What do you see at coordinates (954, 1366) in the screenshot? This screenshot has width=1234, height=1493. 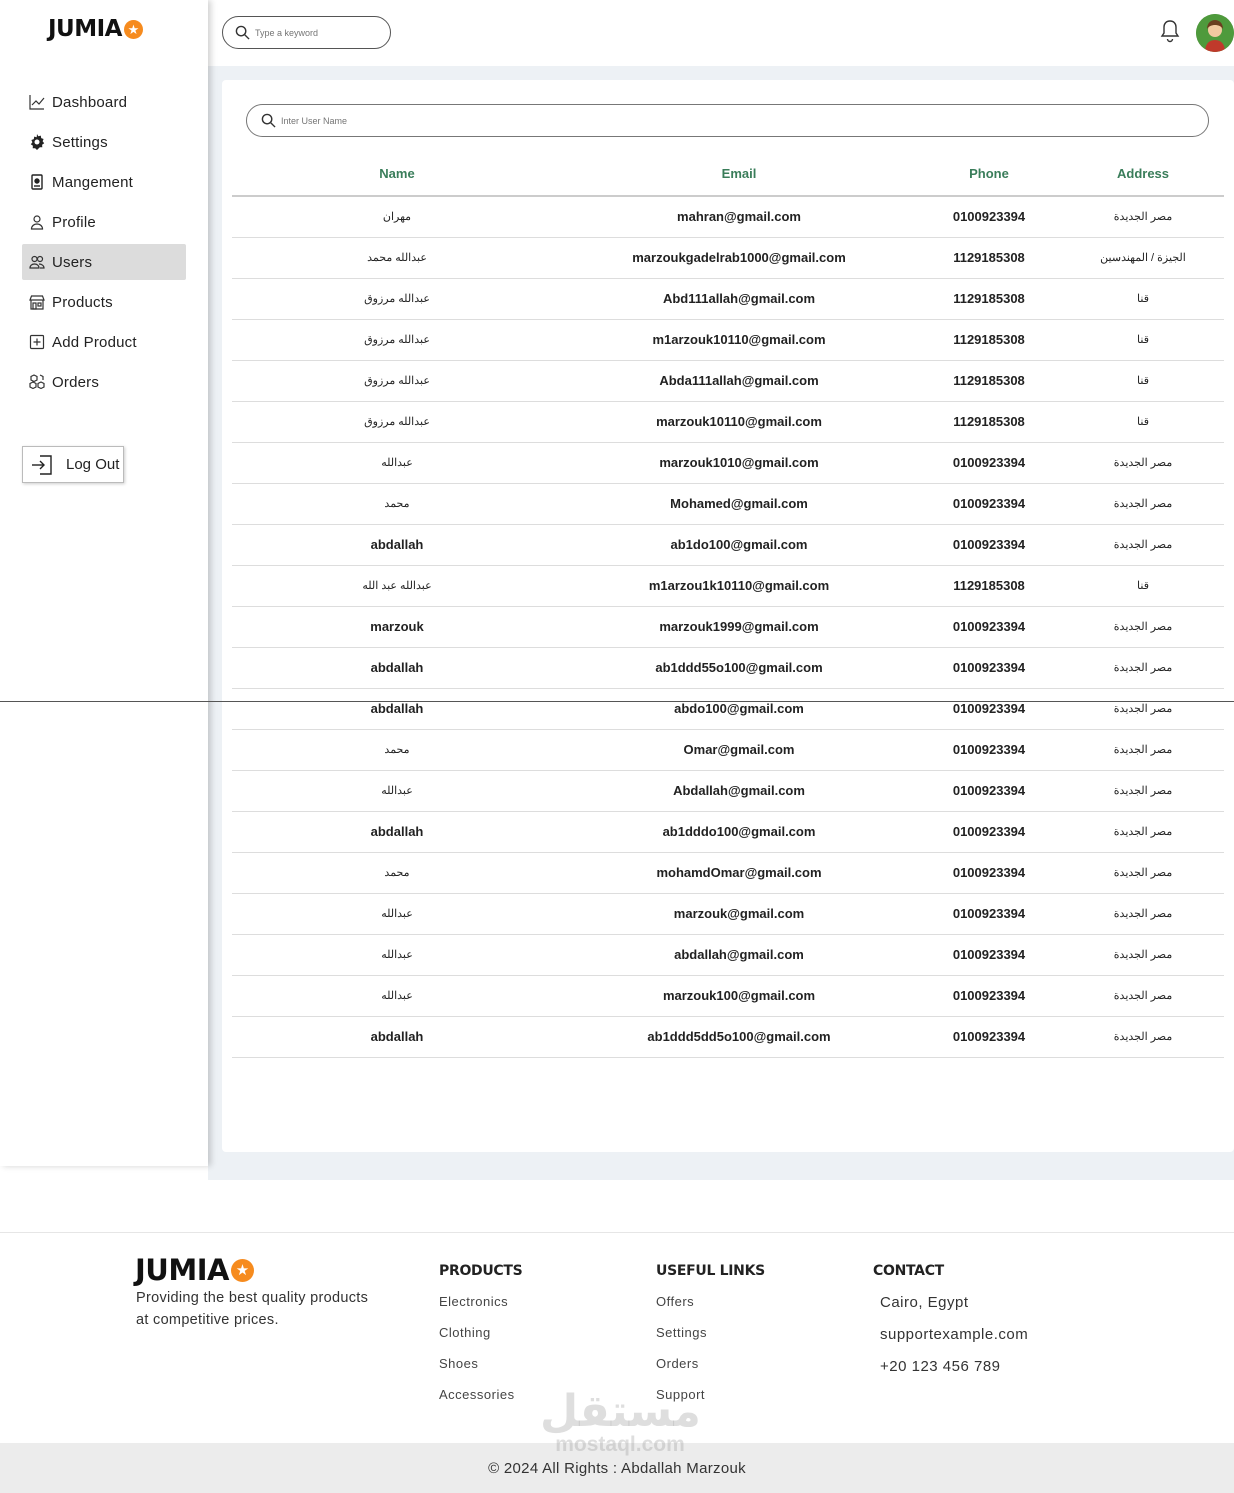 I see `contact-phone: +20 123 456 789` at bounding box center [954, 1366].